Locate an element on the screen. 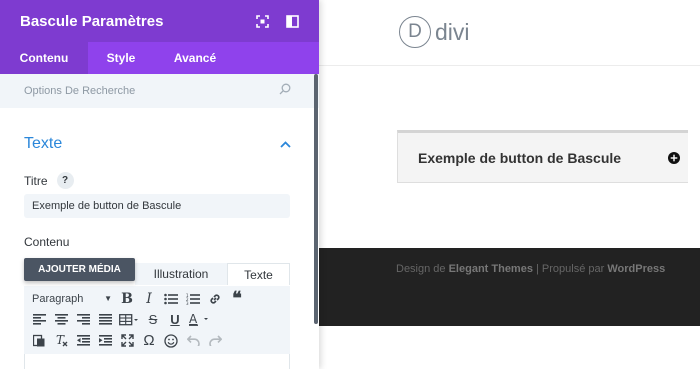 This screenshot has height=369, width=700. toggle-title: Exemple de button de Bascule is located at coordinates (539, 158).